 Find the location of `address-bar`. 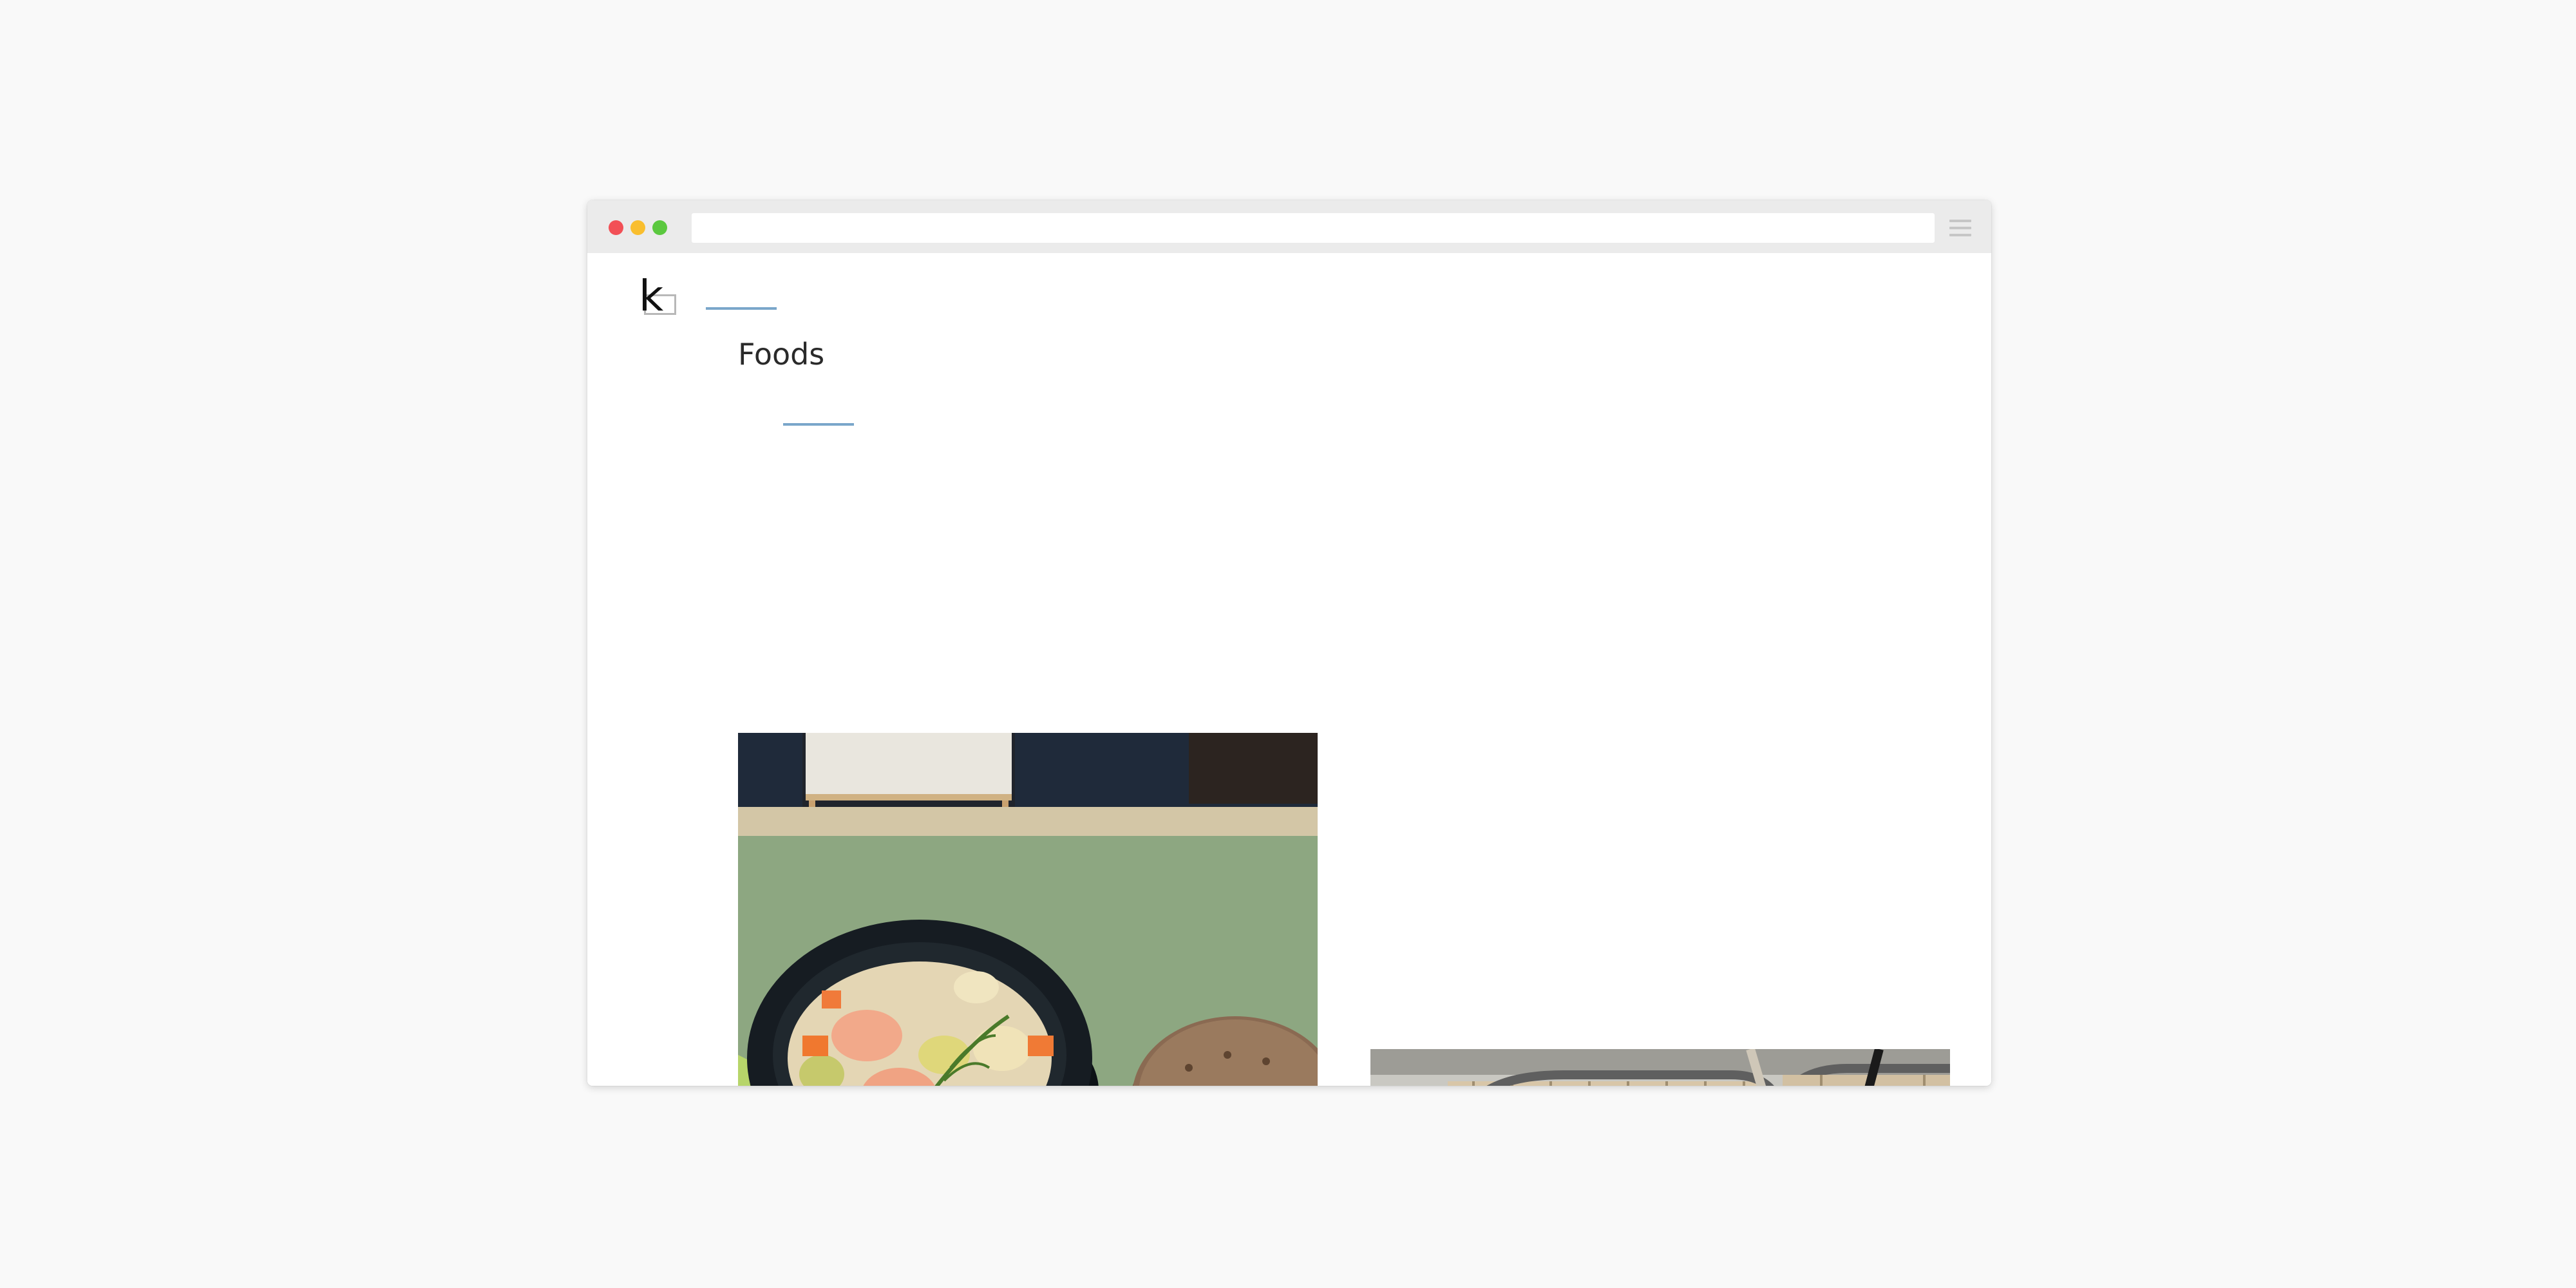

address-bar is located at coordinates (1314, 228).